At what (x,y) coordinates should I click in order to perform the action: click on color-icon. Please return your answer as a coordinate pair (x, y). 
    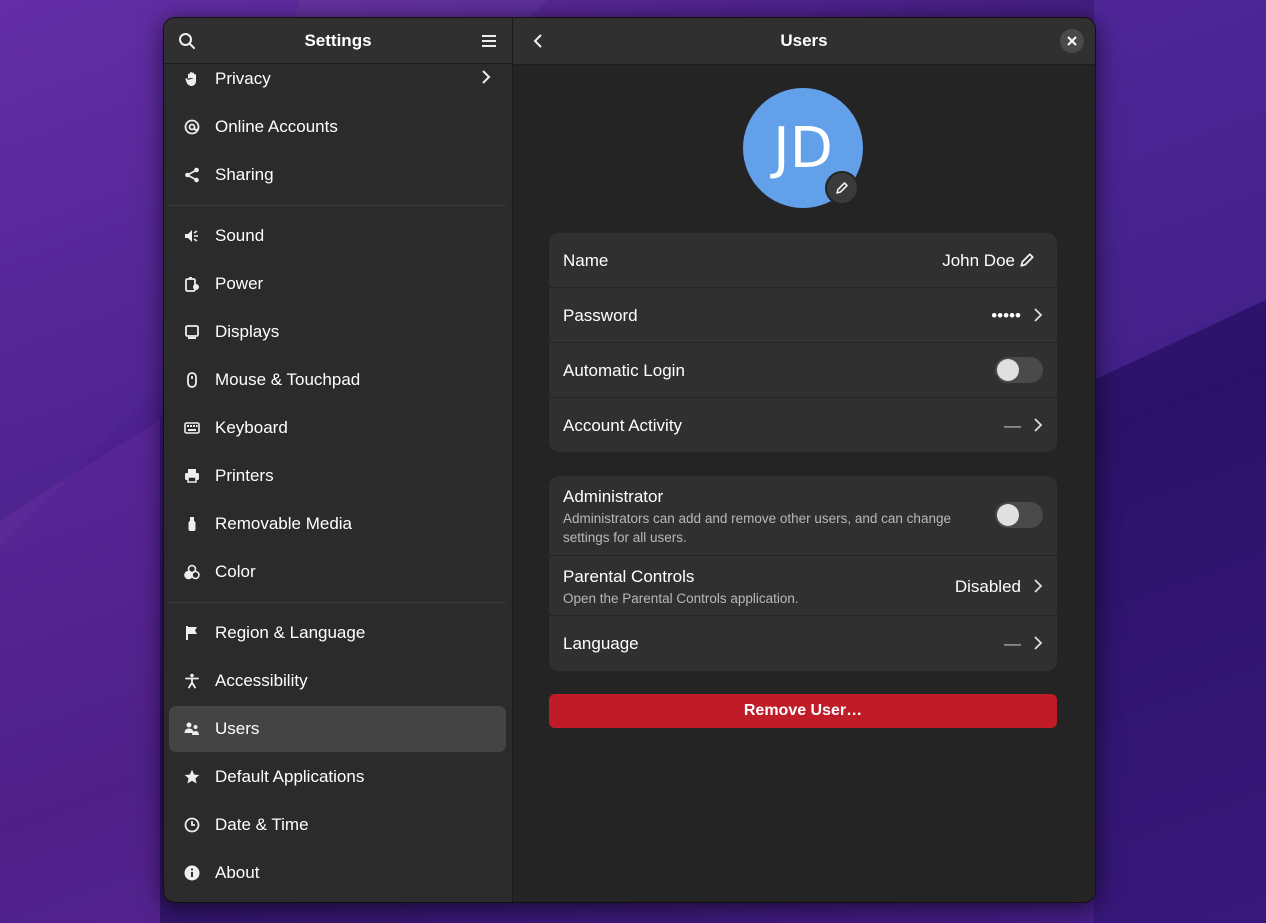
    Looking at the image, I should click on (192, 572).